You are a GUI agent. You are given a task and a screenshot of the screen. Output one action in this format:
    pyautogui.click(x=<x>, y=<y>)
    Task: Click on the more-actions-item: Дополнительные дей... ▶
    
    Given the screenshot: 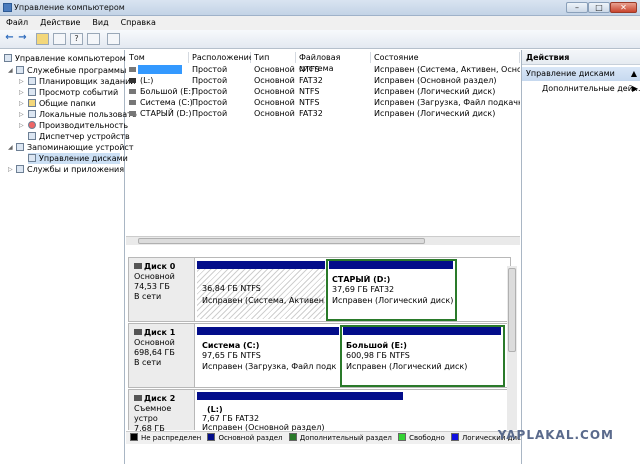 What is the action you would take?
    pyautogui.click(x=591, y=89)
    